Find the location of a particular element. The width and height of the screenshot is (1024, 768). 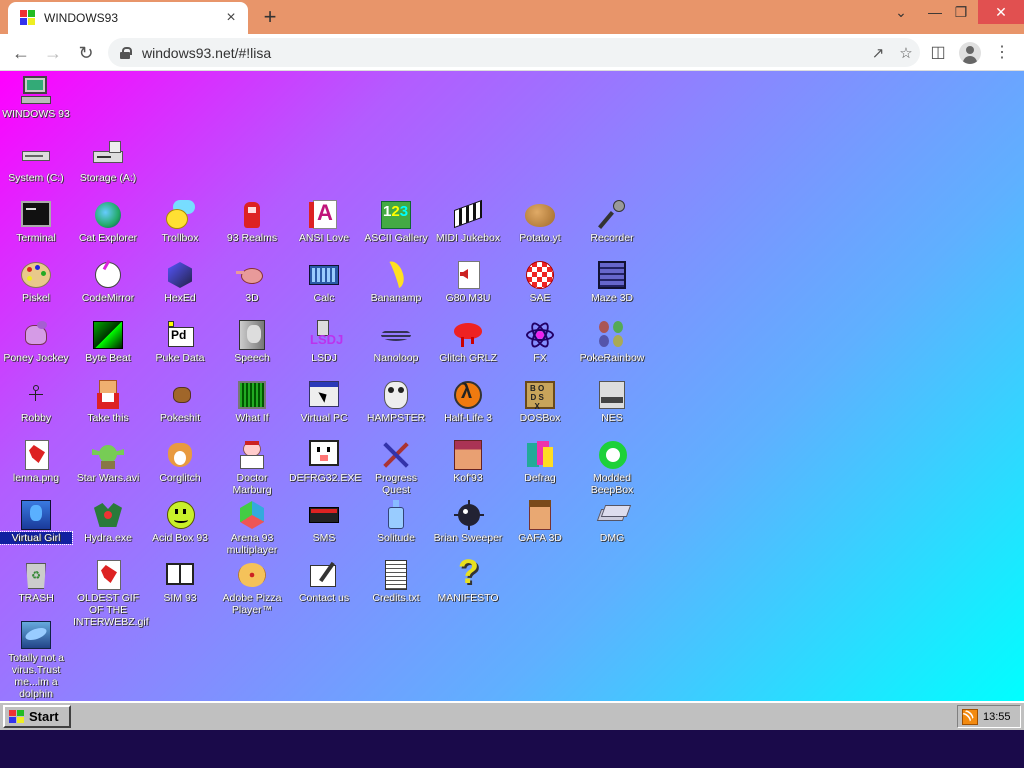

desktop-icon-byte-beat: Byte Beat is located at coordinates (108, 341).